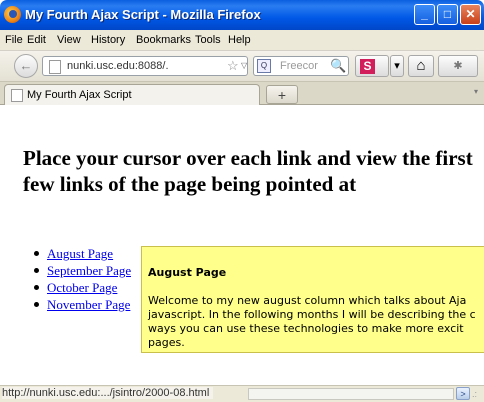  I want to click on tooltip-title: August Page, so click(187, 272).